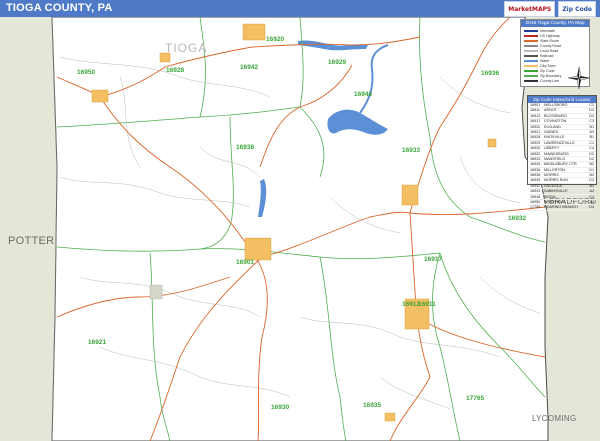  I want to click on zip-code-cell: 16911, so click(535, 110).